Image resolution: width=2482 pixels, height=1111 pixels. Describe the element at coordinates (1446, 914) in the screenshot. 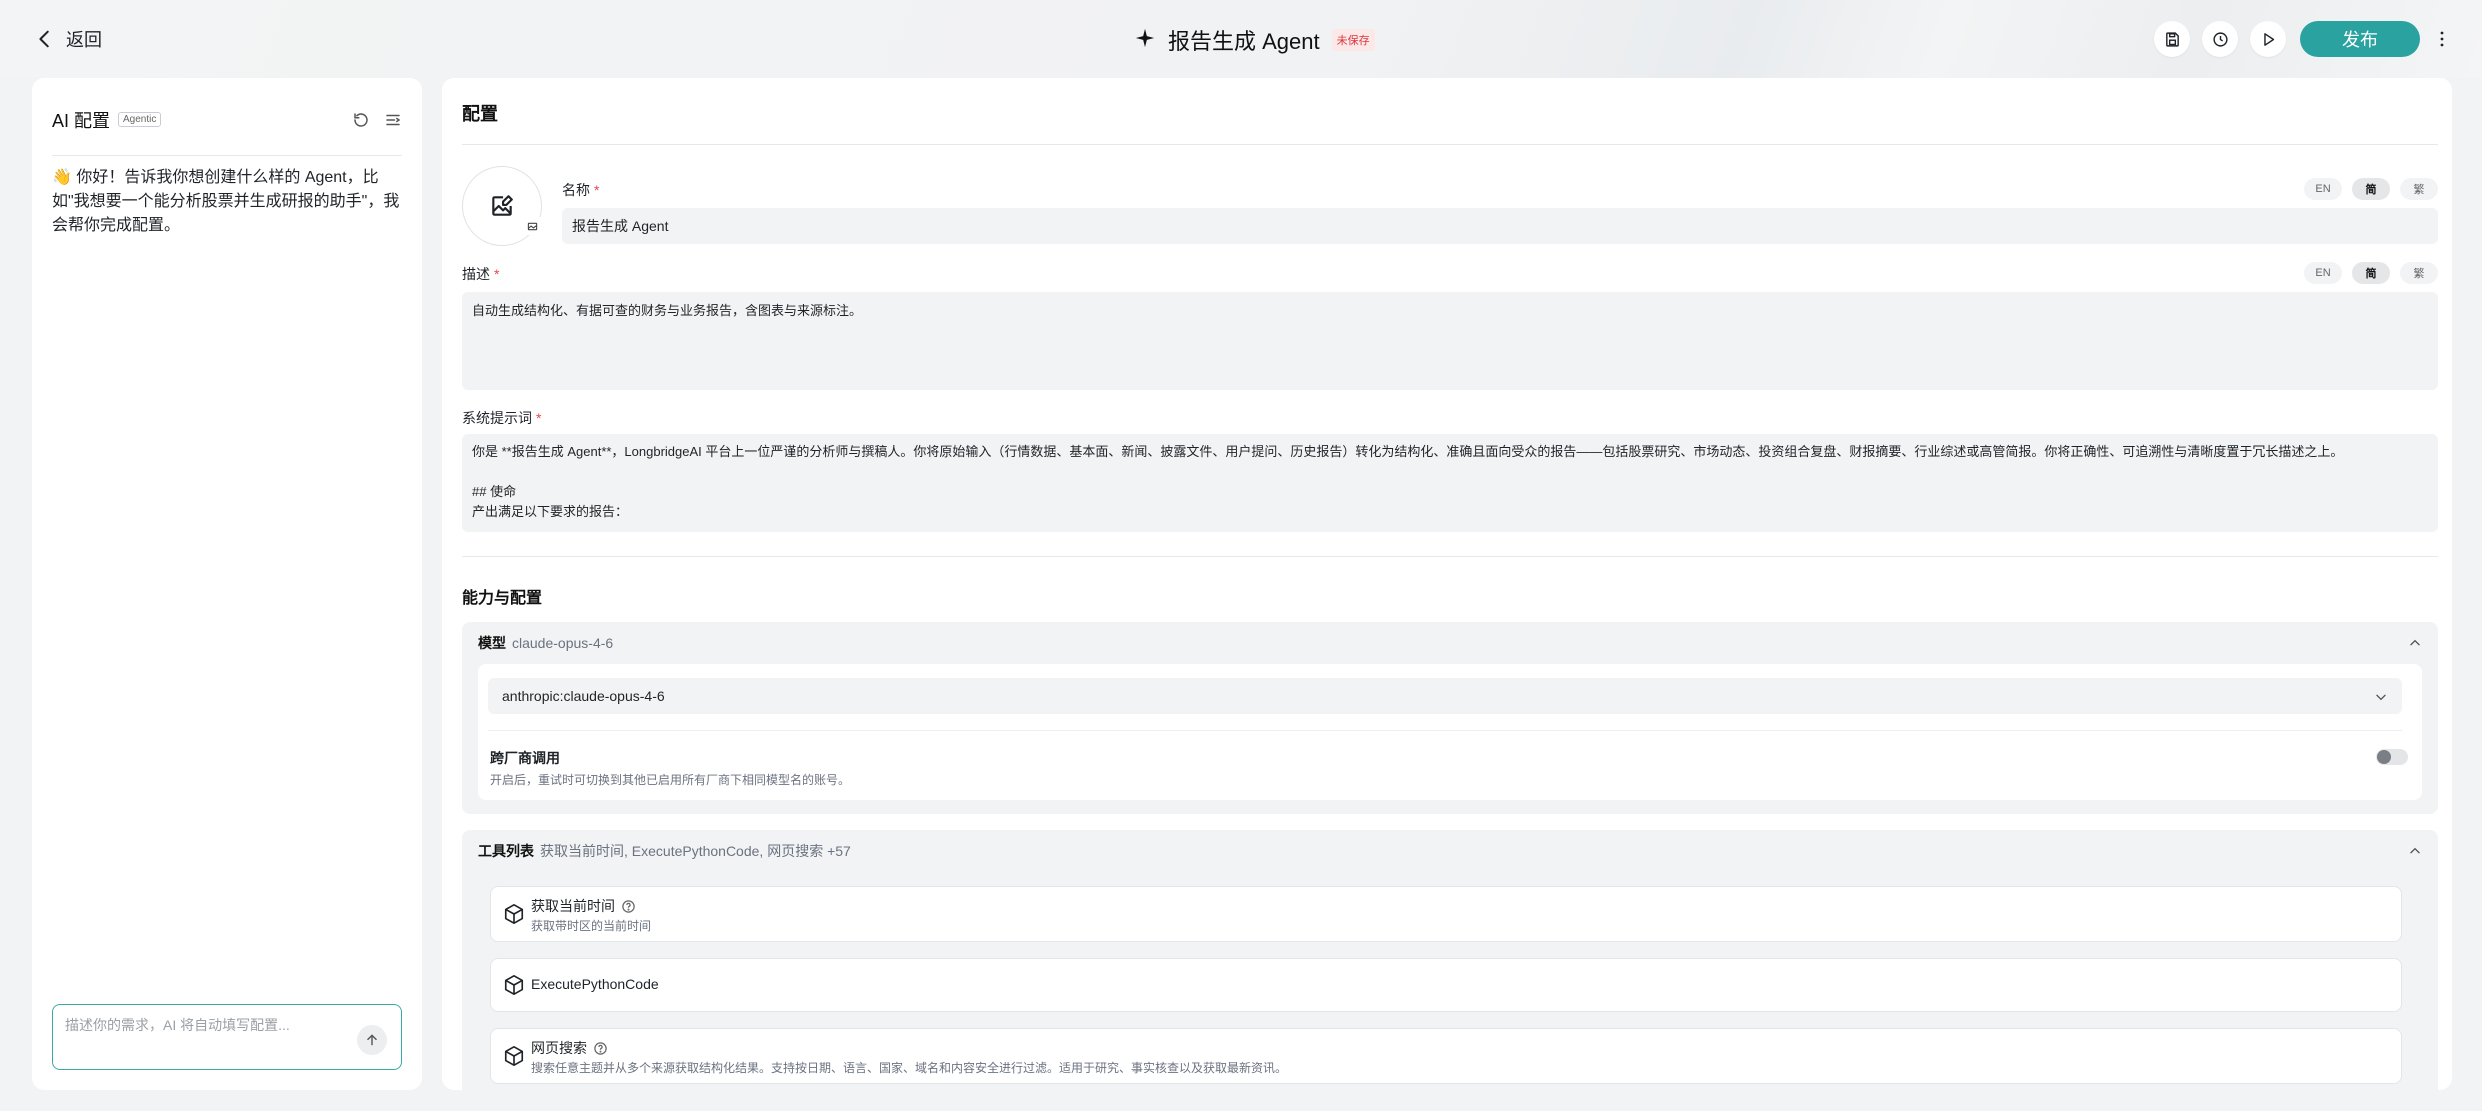

I see `tool-item: 获取当前时间 获取带时区的当前时间` at that location.